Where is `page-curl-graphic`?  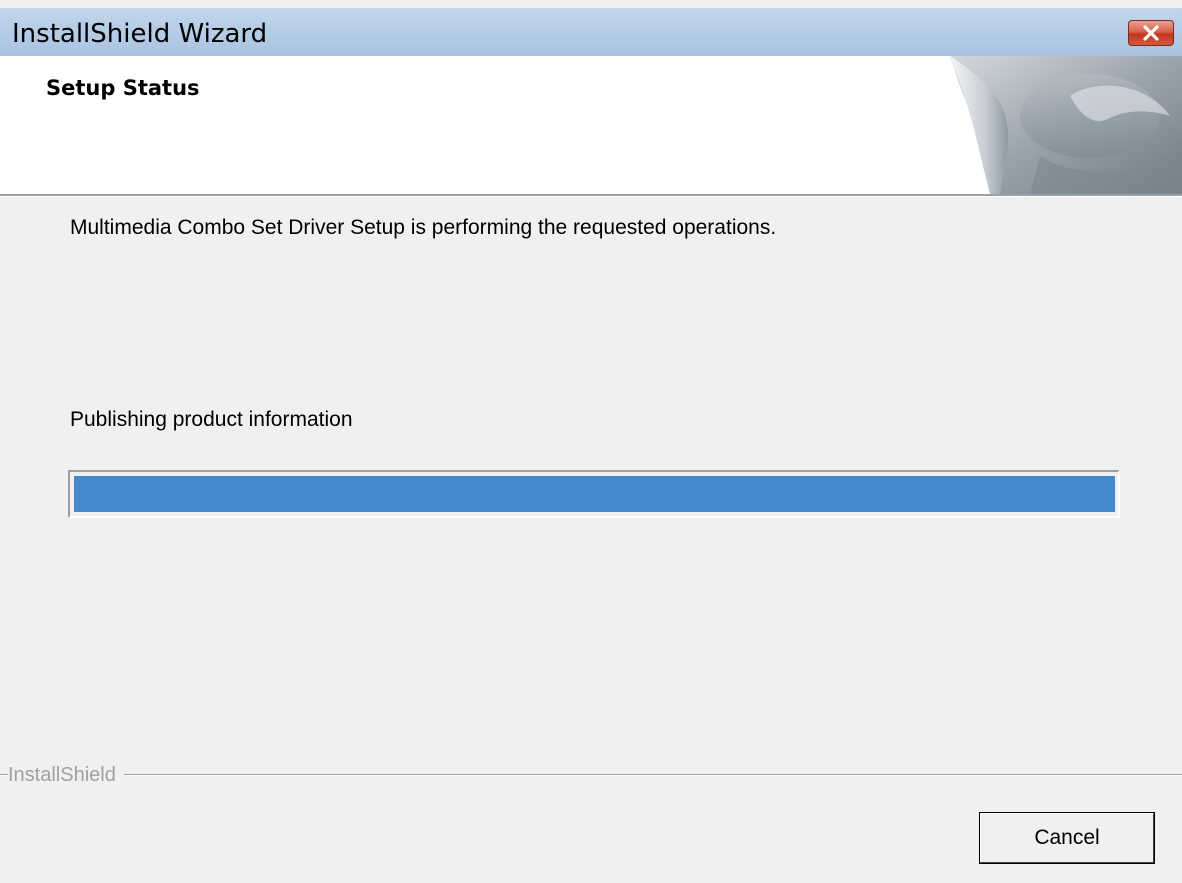 page-curl-graphic is located at coordinates (1066, 125).